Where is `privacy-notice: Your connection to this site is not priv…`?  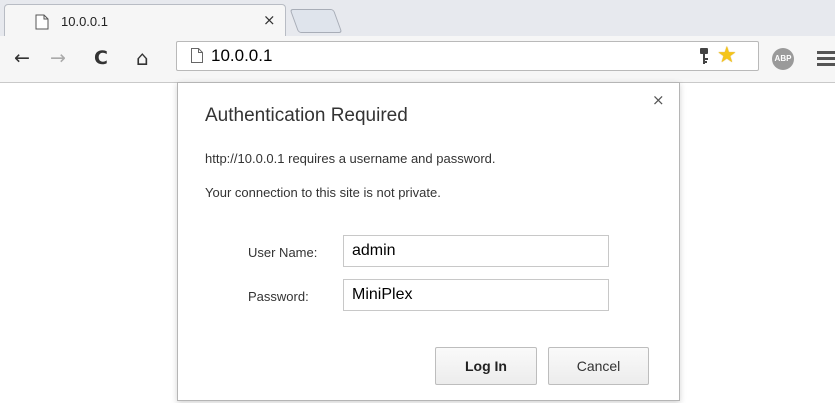 privacy-notice: Your connection to this site is not priv… is located at coordinates (323, 192).